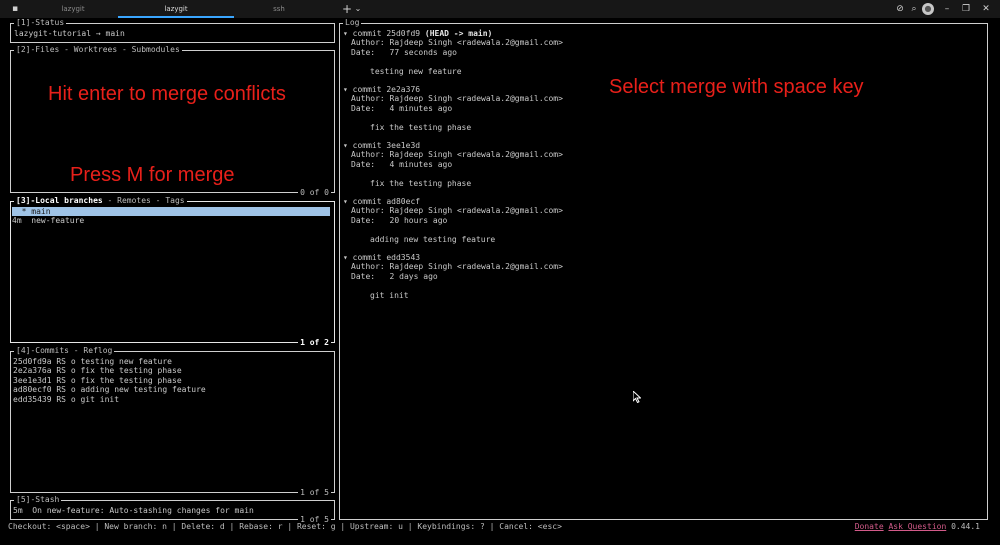 The image size is (1000, 545). Describe the element at coordinates (15, 9) in the screenshot. I see `terminal-icon: ▪` at that location.